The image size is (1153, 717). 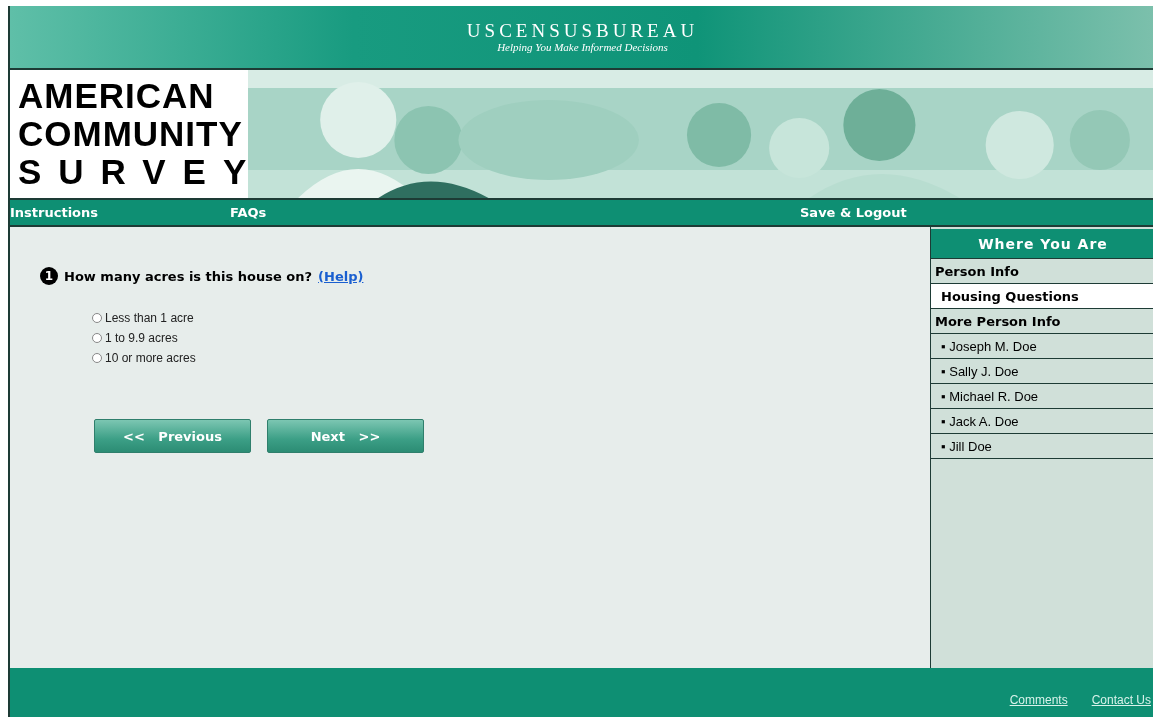 What do you see at coordinates (582, 31) in the screenshot?
I see `agency-name: USCENSUSBUREAU` at bounding box center [582, 31].